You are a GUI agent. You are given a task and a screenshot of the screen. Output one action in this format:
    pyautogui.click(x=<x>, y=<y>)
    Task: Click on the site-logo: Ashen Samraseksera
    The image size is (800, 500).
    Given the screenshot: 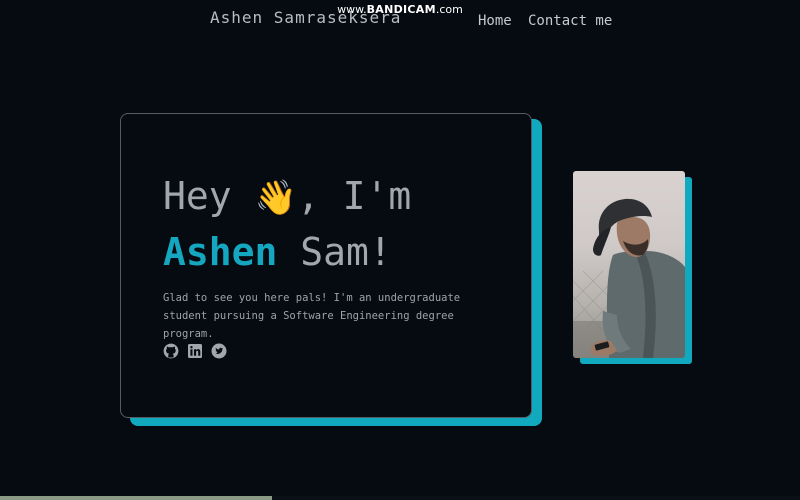 What is the action you would take?
    pyautogui.click(x=305, y=17)
    